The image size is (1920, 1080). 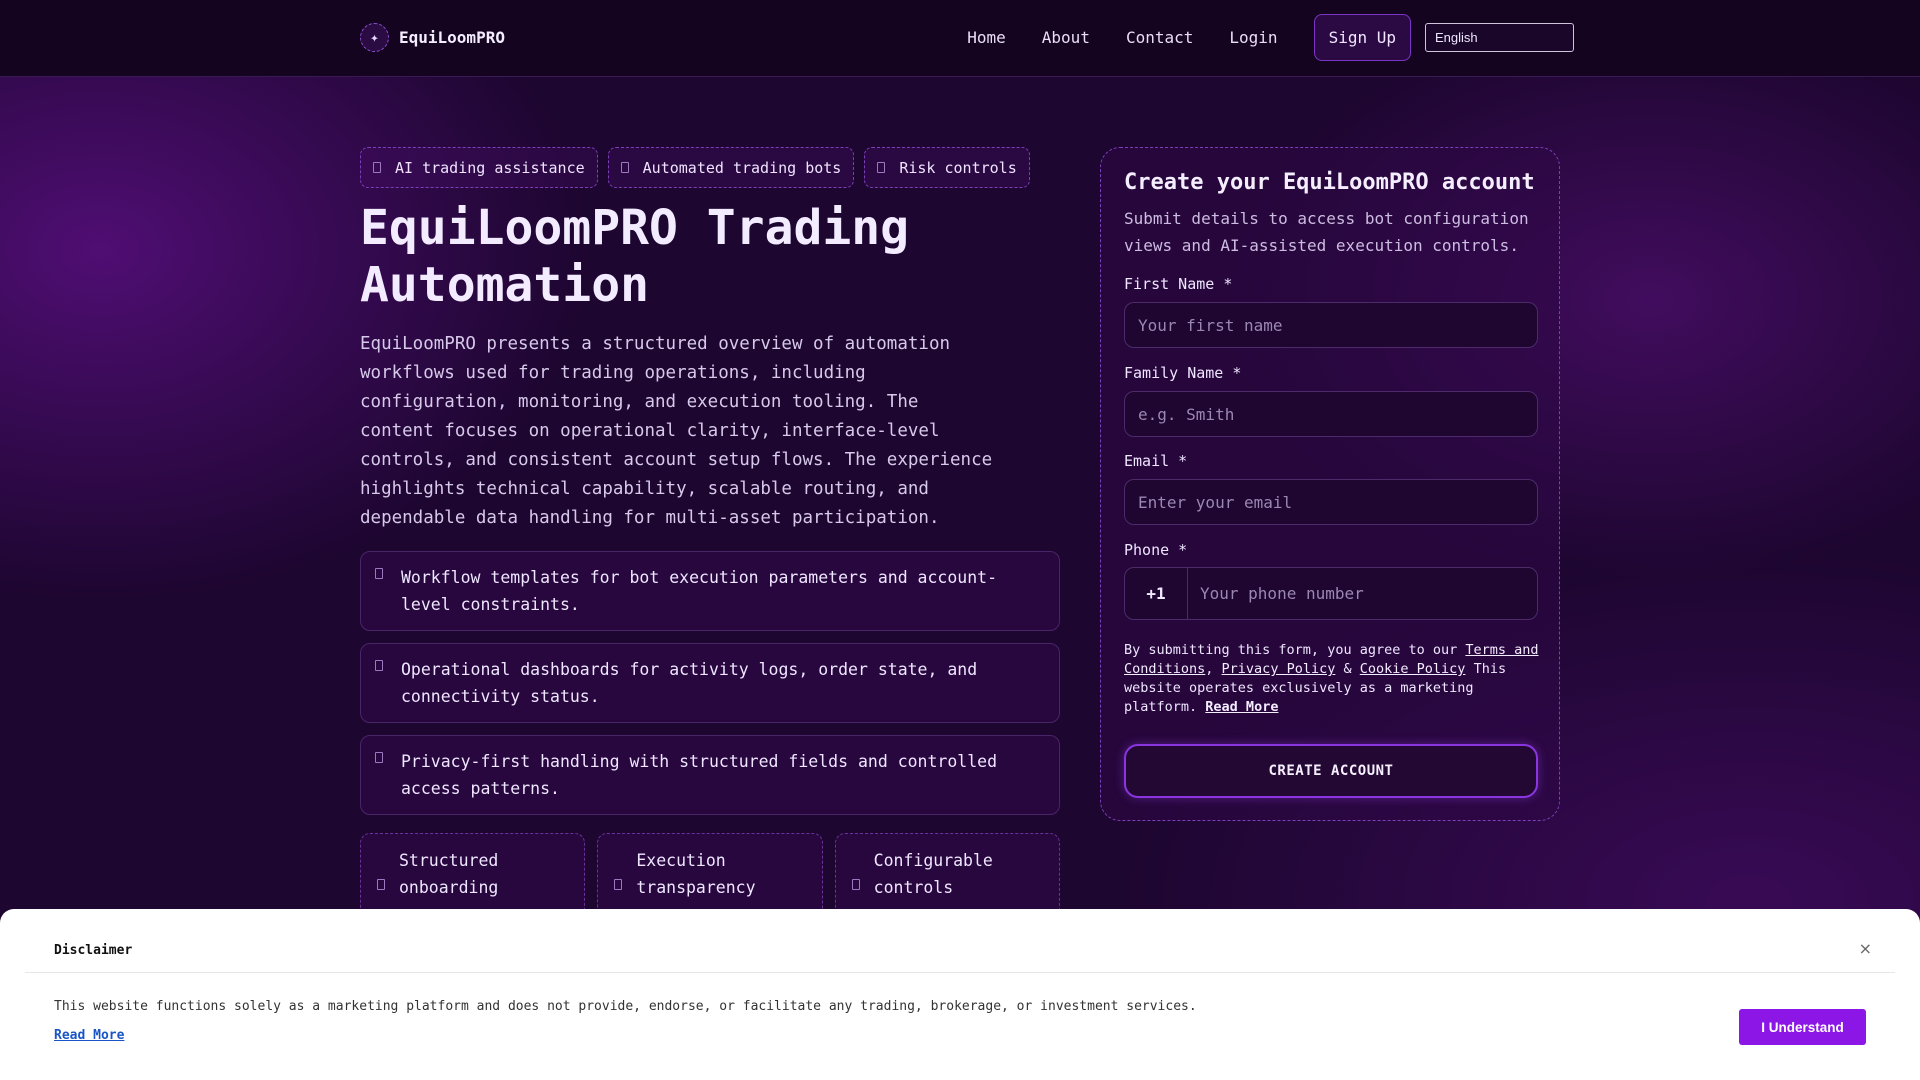 I want to click on chip-label: AI trading assistance, so click(x=490, y=167).